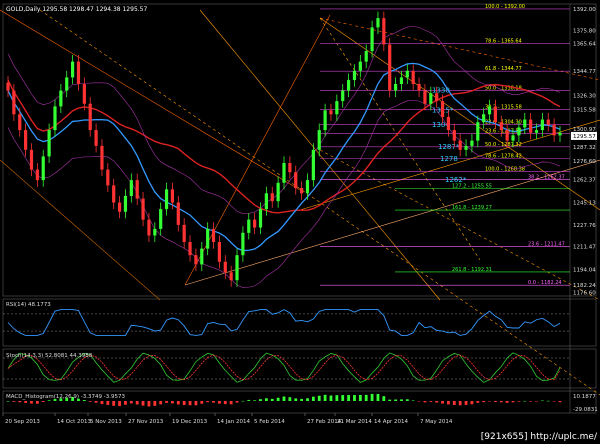 The image size is (600, 444). What do you see at coordinates (584, 31) in the screenshot?
I see `price-axis-label: 1375.80` at bounding box center [584, 31].